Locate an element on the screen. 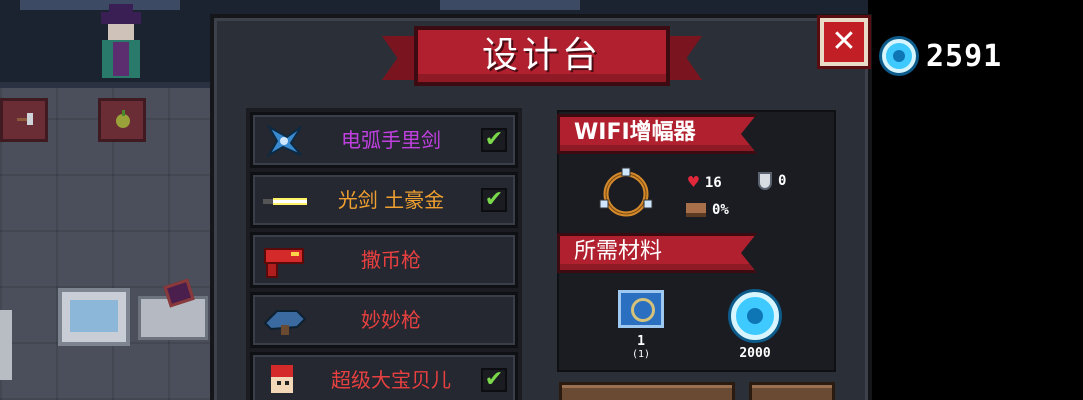 This screenshot has height=400, width=1083. item-name: 妙妙枪 is located at coordinates (391, 320).